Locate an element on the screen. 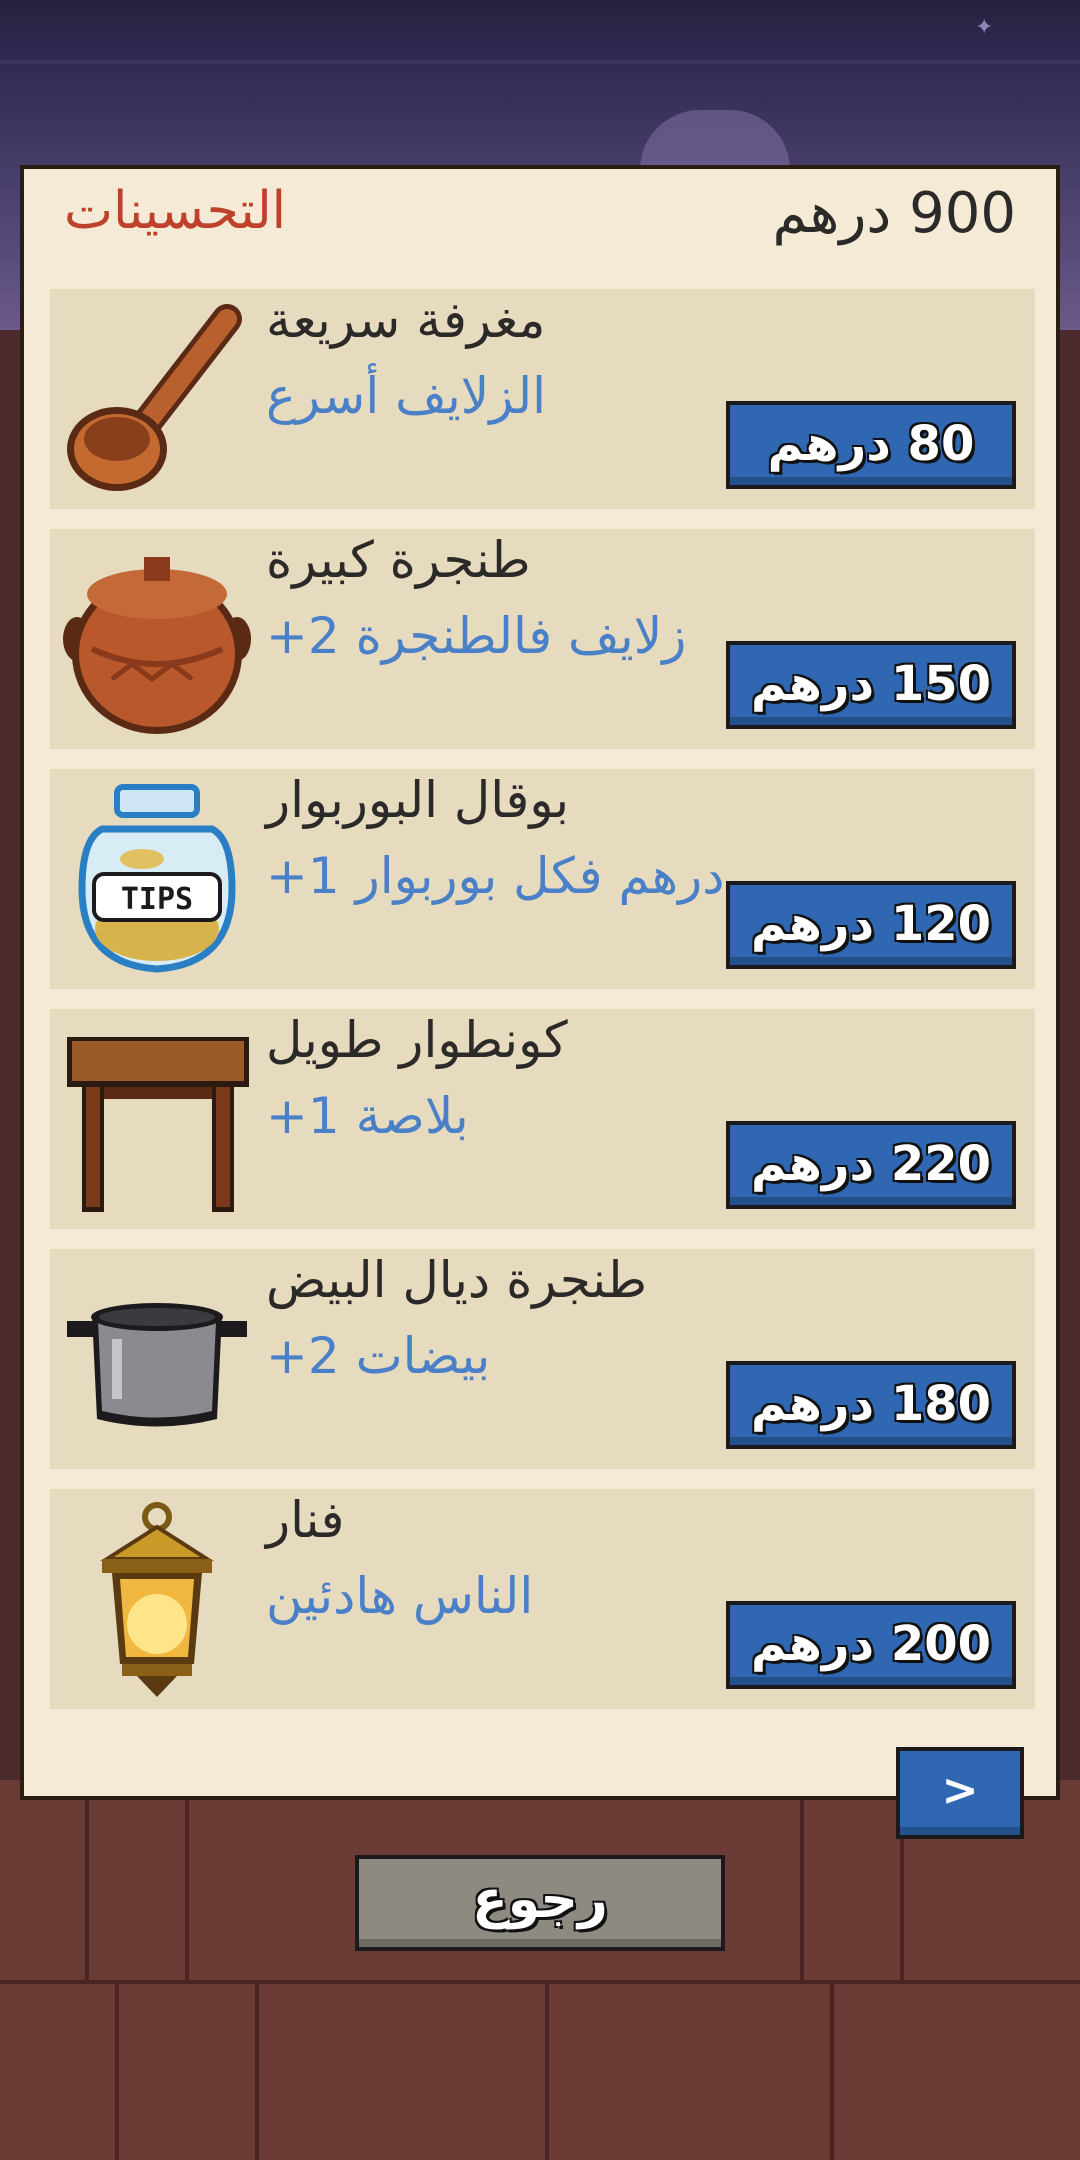 This screenshot has height=2160, width=1080. ladle-icon is located at coordinates (154, 397).